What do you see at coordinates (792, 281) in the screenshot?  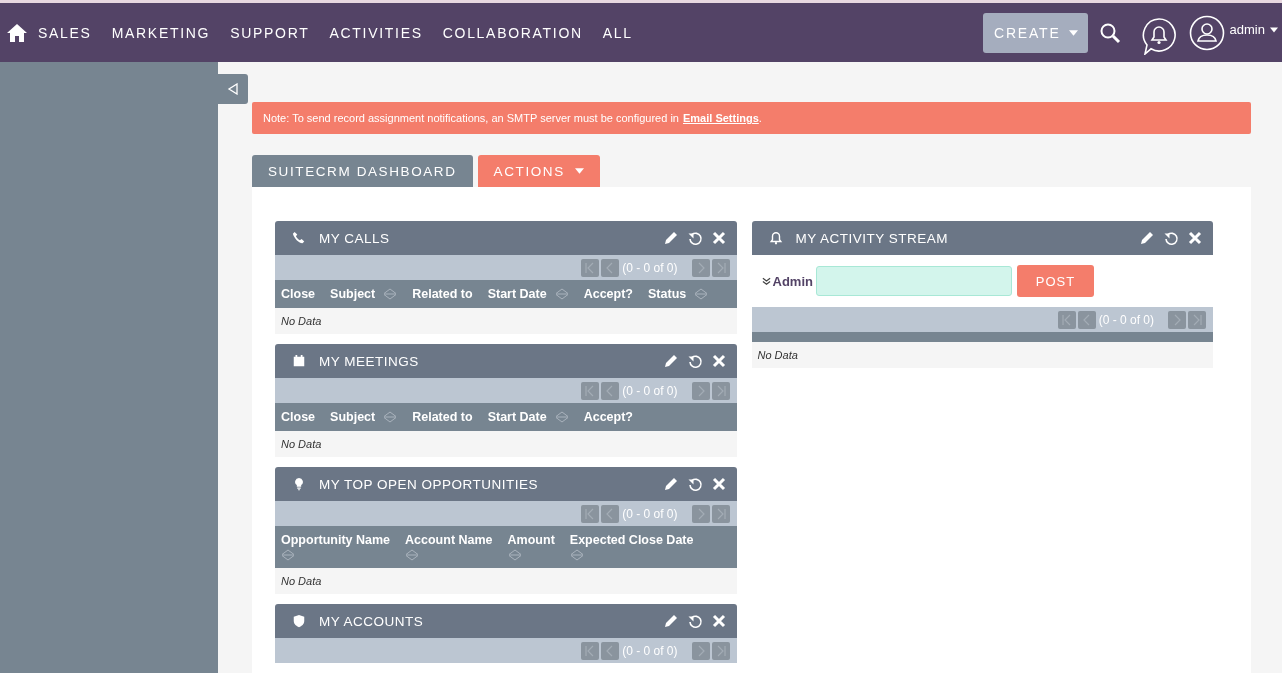 I see `user-name: Admin` at bounding box center [792, 281].